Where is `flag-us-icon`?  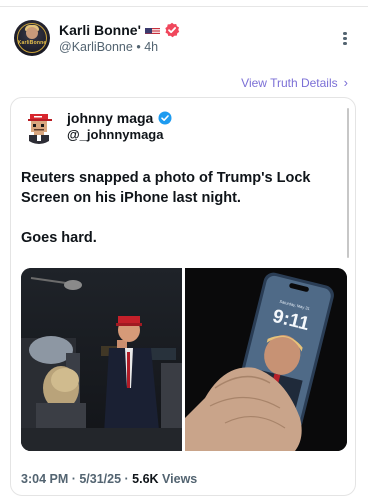 flag-us-icon is located at coordinates (152, 30).